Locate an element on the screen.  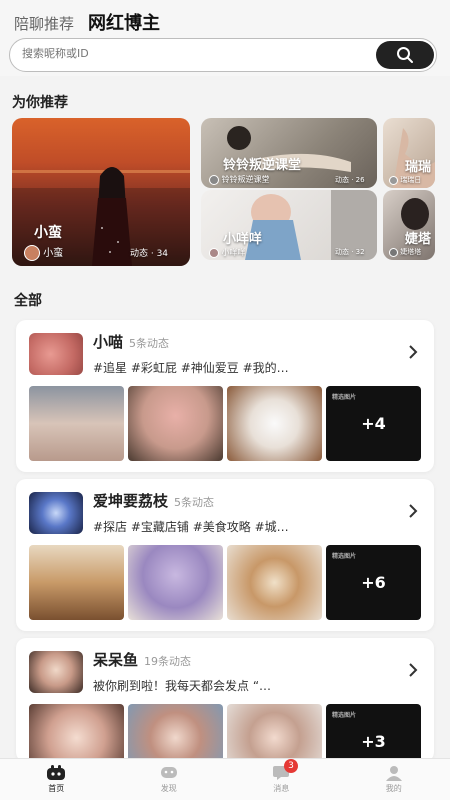
discover-icon is located at coordinates (168, 772).